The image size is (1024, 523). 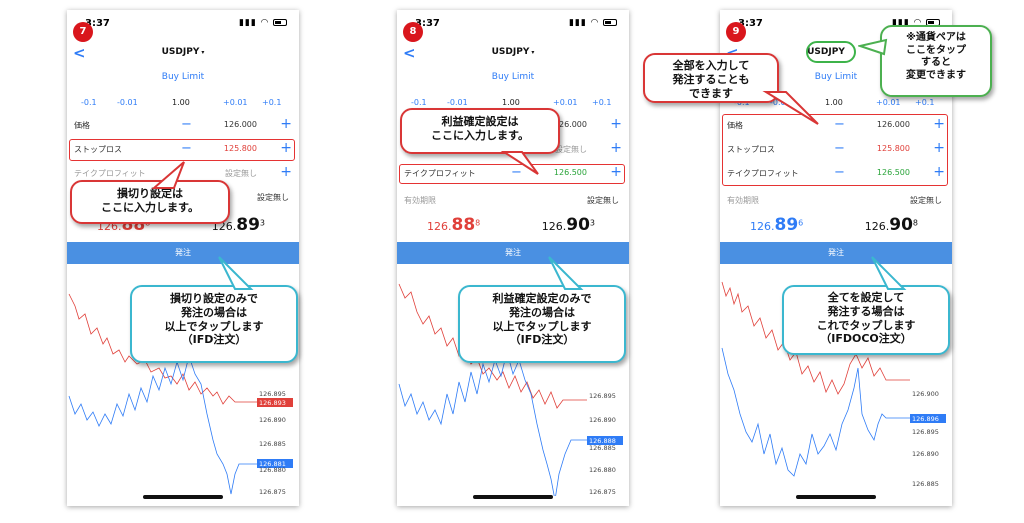 What do you see at coordinates (240, 124) in the screenshot?
I see `price-value: 126.000` at bounding box center [240, 124].